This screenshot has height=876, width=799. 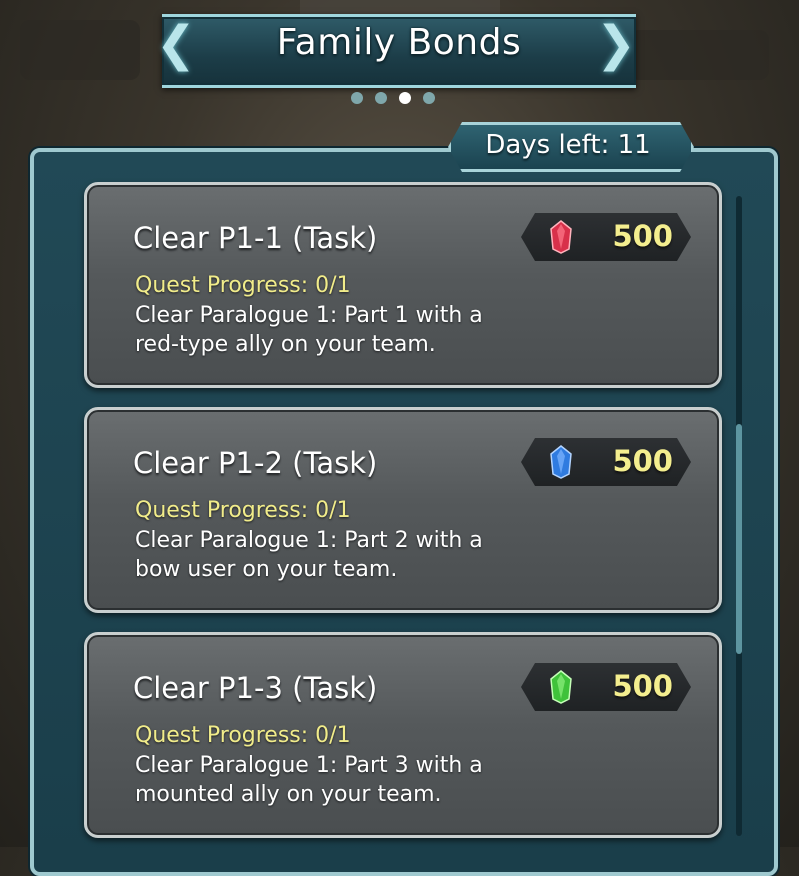 What do you see at coordinates (561, 237) in the screenshot?
I see `red-orb-icon` at bounding box center [561, 237].